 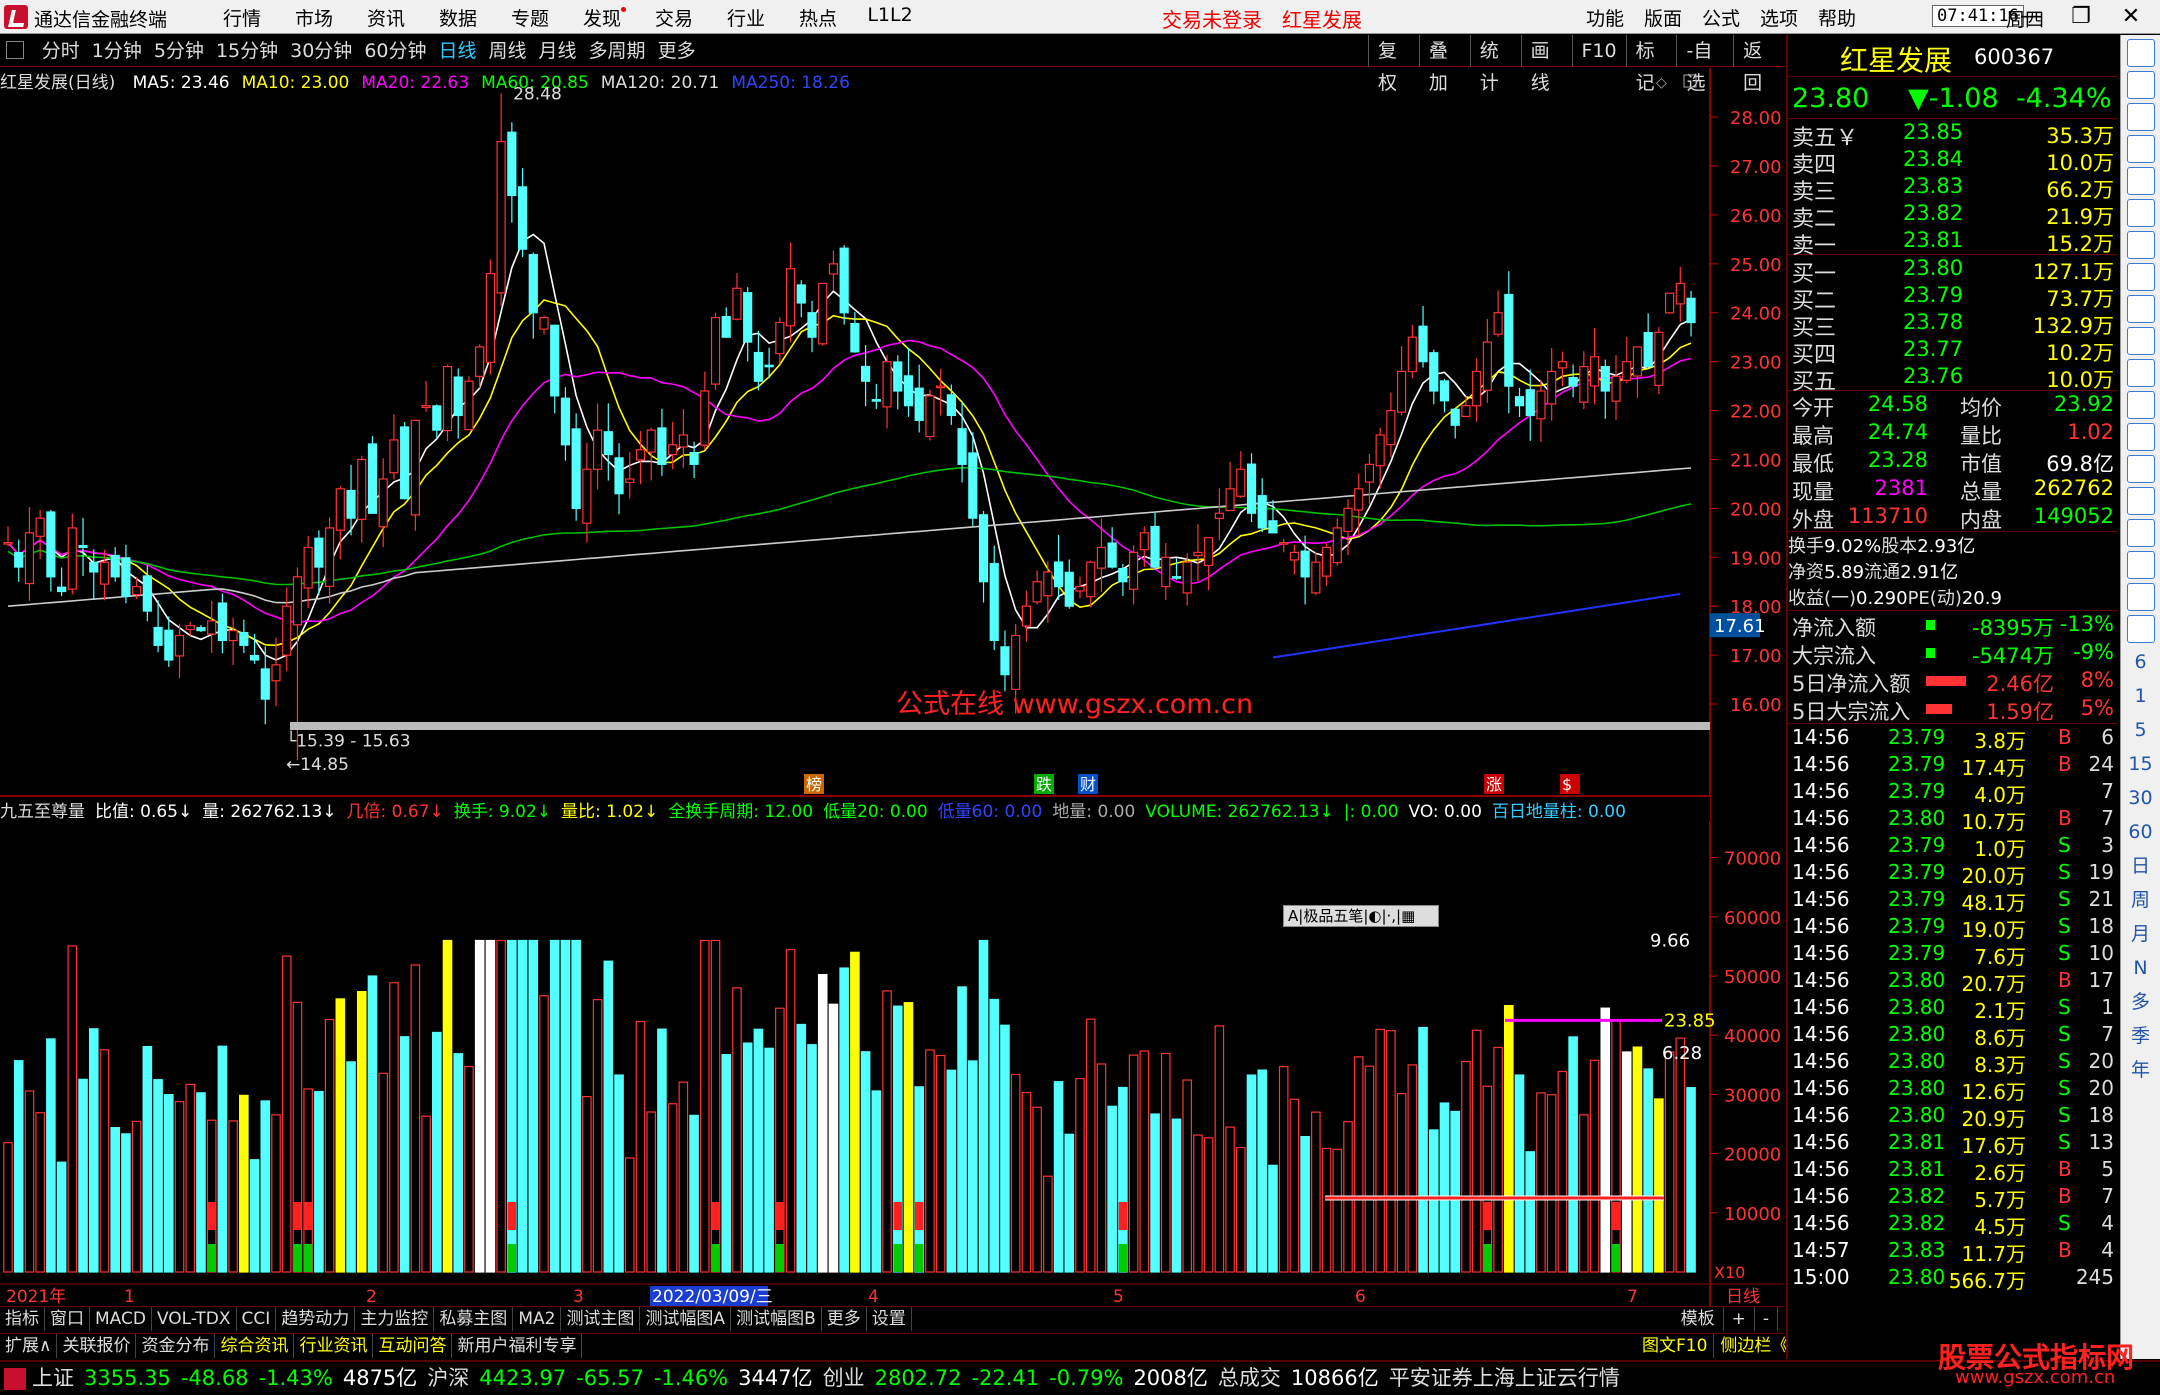 I want to click on bid-row: 买五 23.76 10.0万, so click(x=1953, y=379).